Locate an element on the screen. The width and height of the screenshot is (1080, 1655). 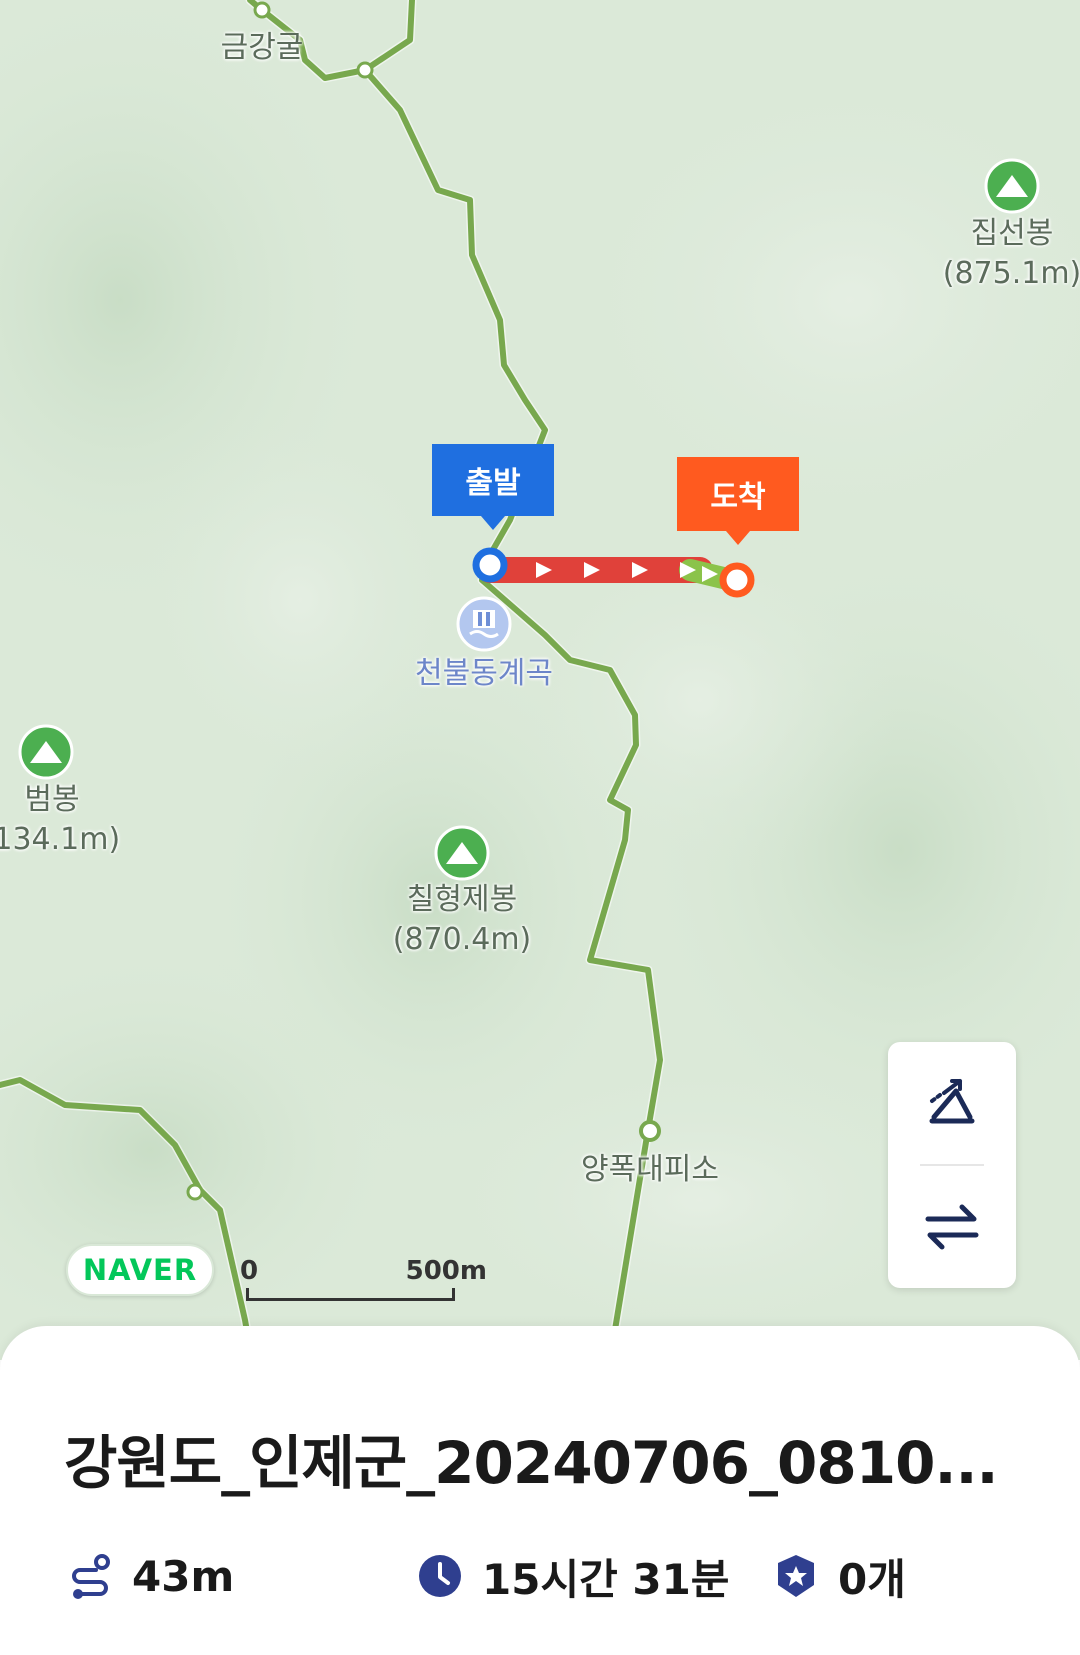
distance-stat: 43m is located at coordinates (150, 1576).